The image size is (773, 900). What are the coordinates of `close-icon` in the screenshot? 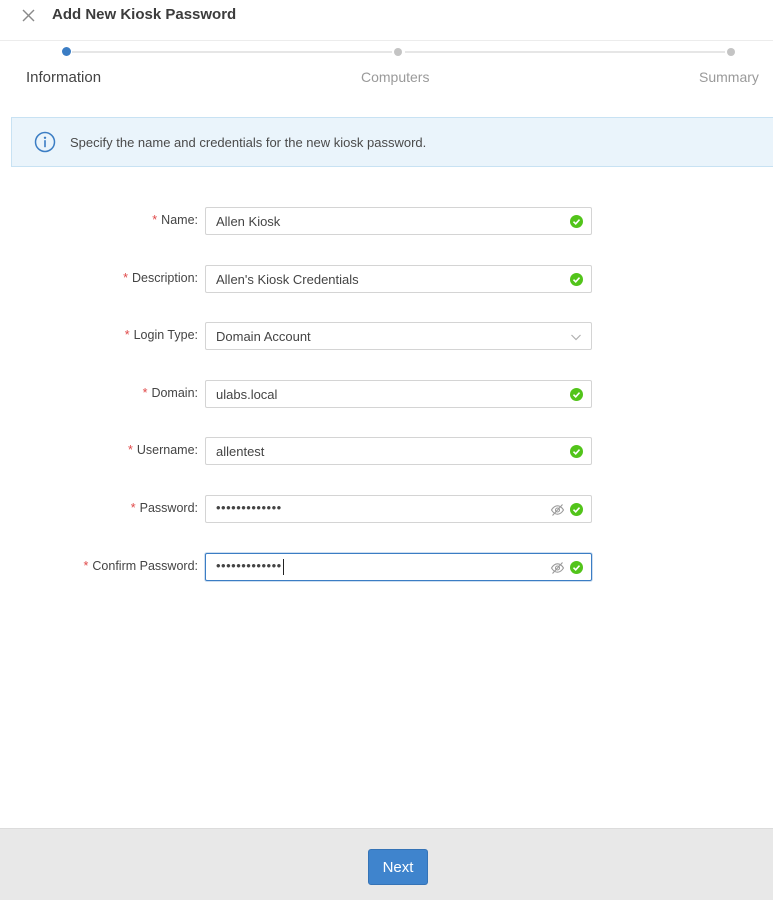 It's located at (28, 15).